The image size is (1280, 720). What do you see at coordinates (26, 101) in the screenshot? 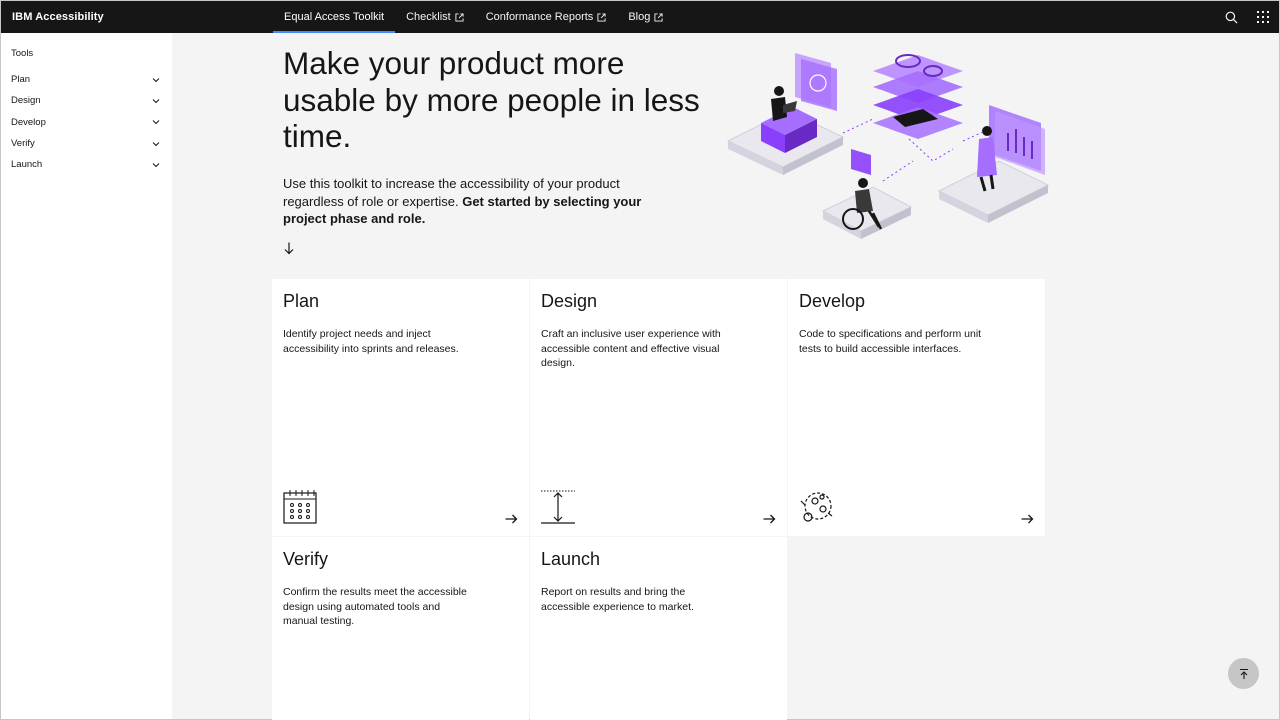
I see `sidebar-item-label: Design` at bounding box center [26, 101].